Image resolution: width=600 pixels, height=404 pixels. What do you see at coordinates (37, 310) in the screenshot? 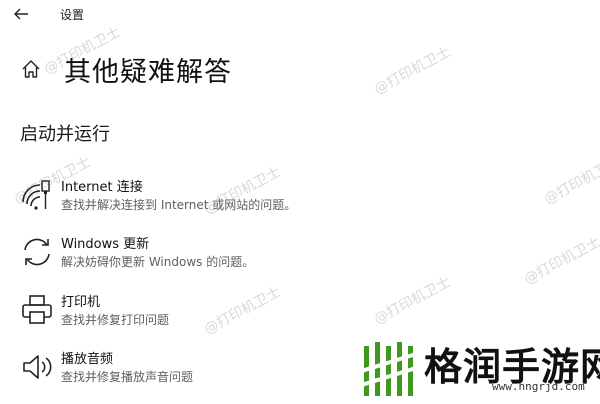
I see `printer-icon` at bounding box center [37, 310].